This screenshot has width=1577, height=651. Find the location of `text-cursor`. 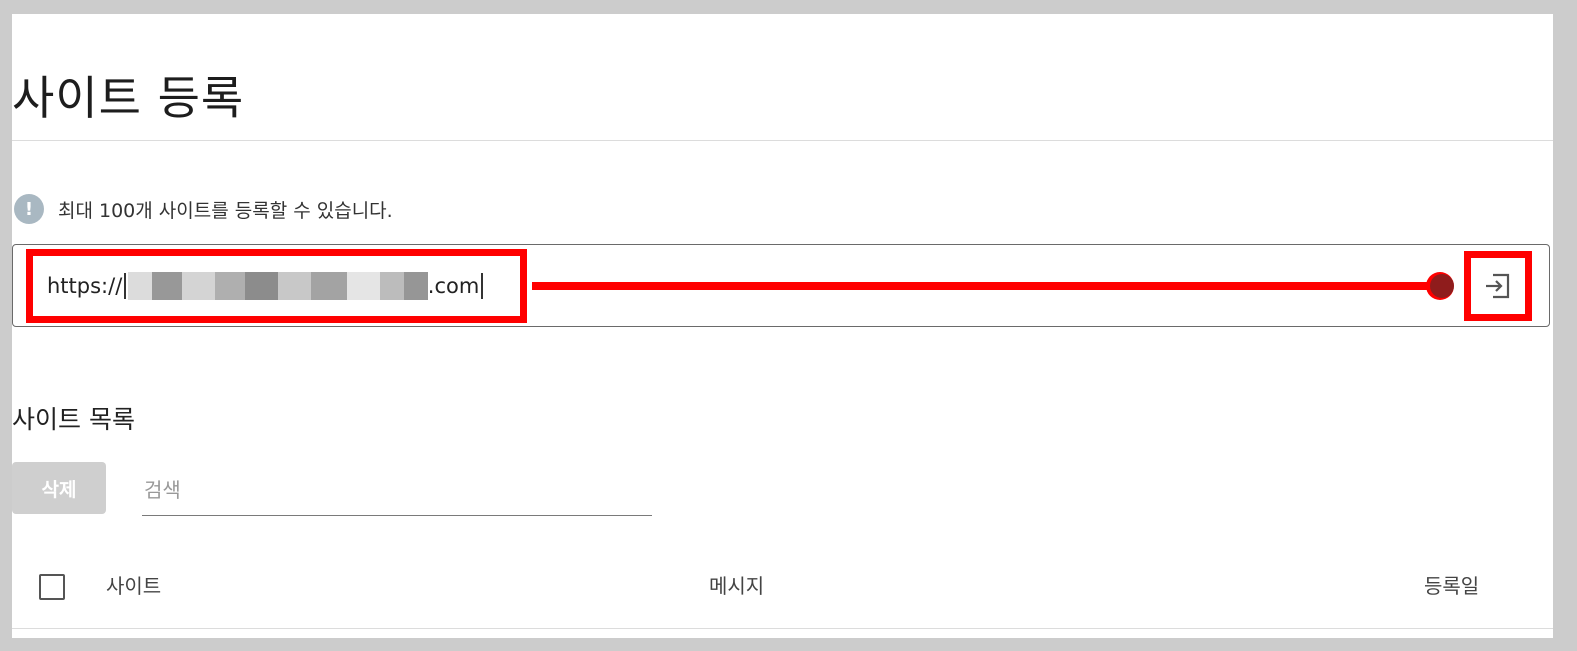

text-cursor is located at coordinates (125, 286).